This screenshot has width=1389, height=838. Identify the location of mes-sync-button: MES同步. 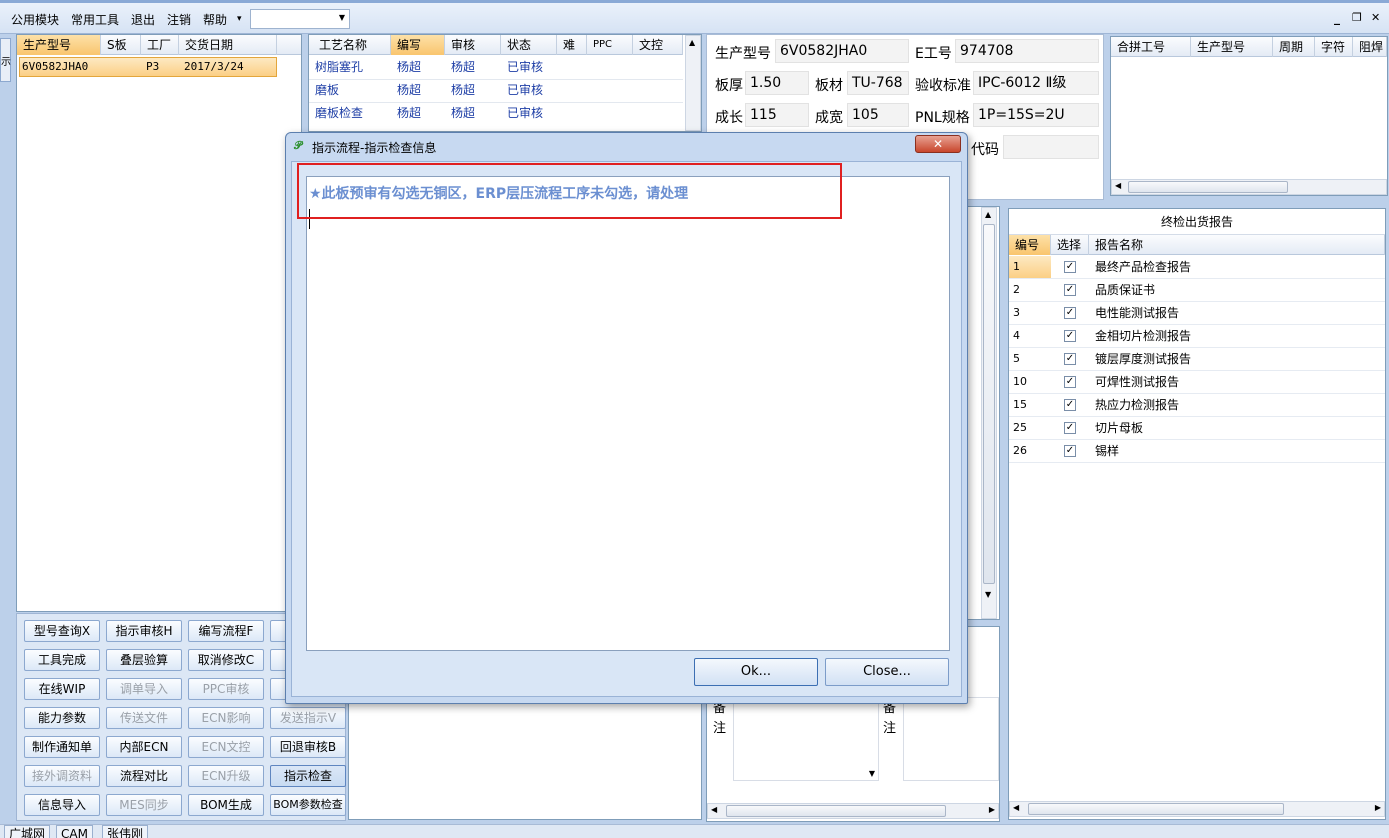
(144, 805).